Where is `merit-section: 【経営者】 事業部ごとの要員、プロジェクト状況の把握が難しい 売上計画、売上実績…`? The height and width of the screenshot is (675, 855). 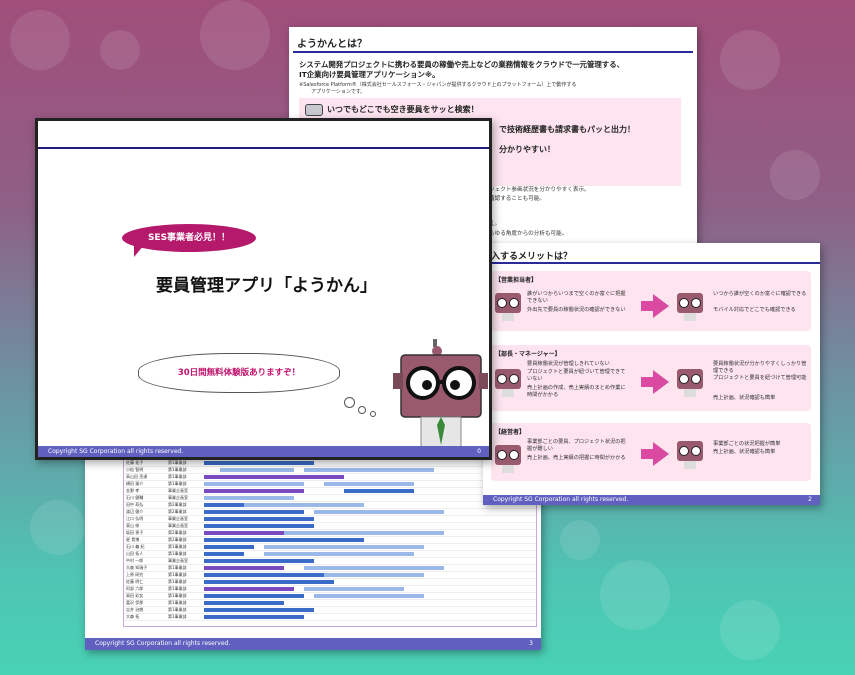 merit-section: 【経営者】 事業部ごとの要員、プロジェクト状況の把握が難しい 売上計画、売上実績… is located at coordinates (651, 452).